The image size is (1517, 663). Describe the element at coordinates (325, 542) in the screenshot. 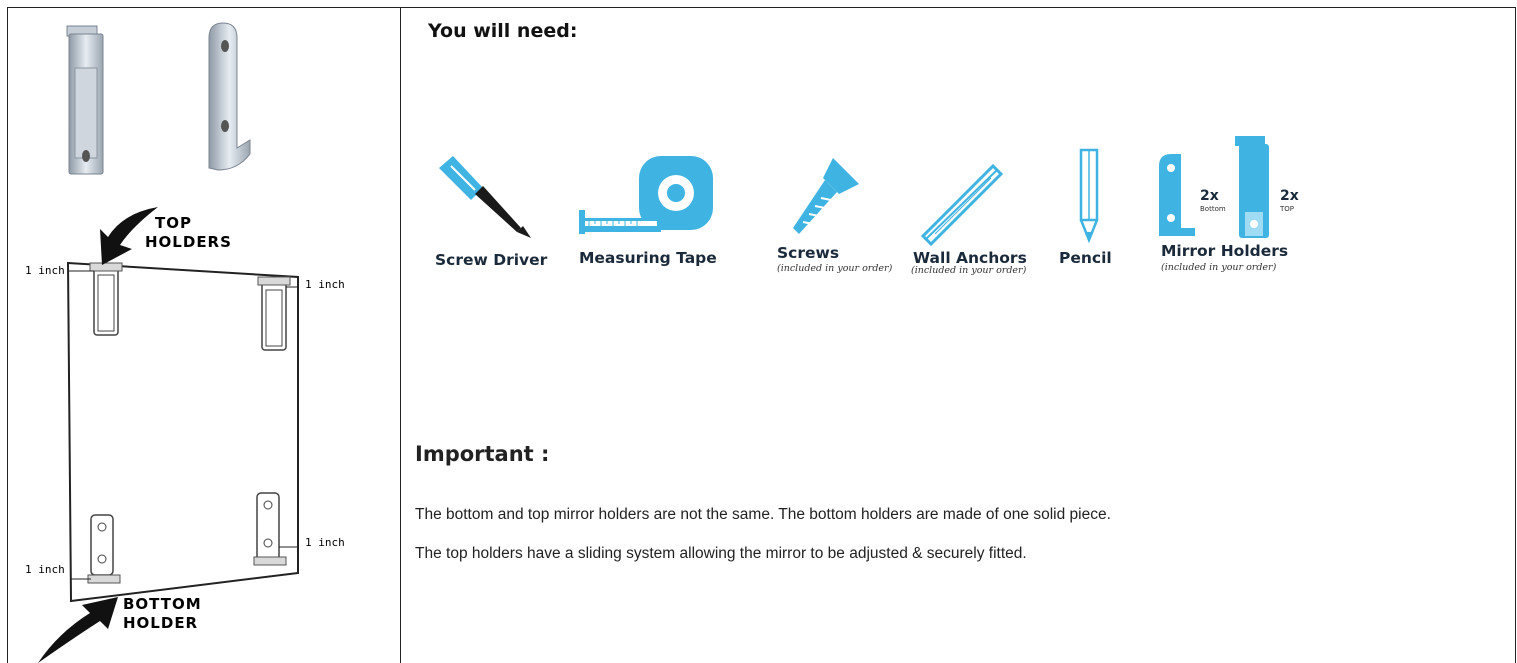

I see `measure-bottom-right: 1 inch` at that location.